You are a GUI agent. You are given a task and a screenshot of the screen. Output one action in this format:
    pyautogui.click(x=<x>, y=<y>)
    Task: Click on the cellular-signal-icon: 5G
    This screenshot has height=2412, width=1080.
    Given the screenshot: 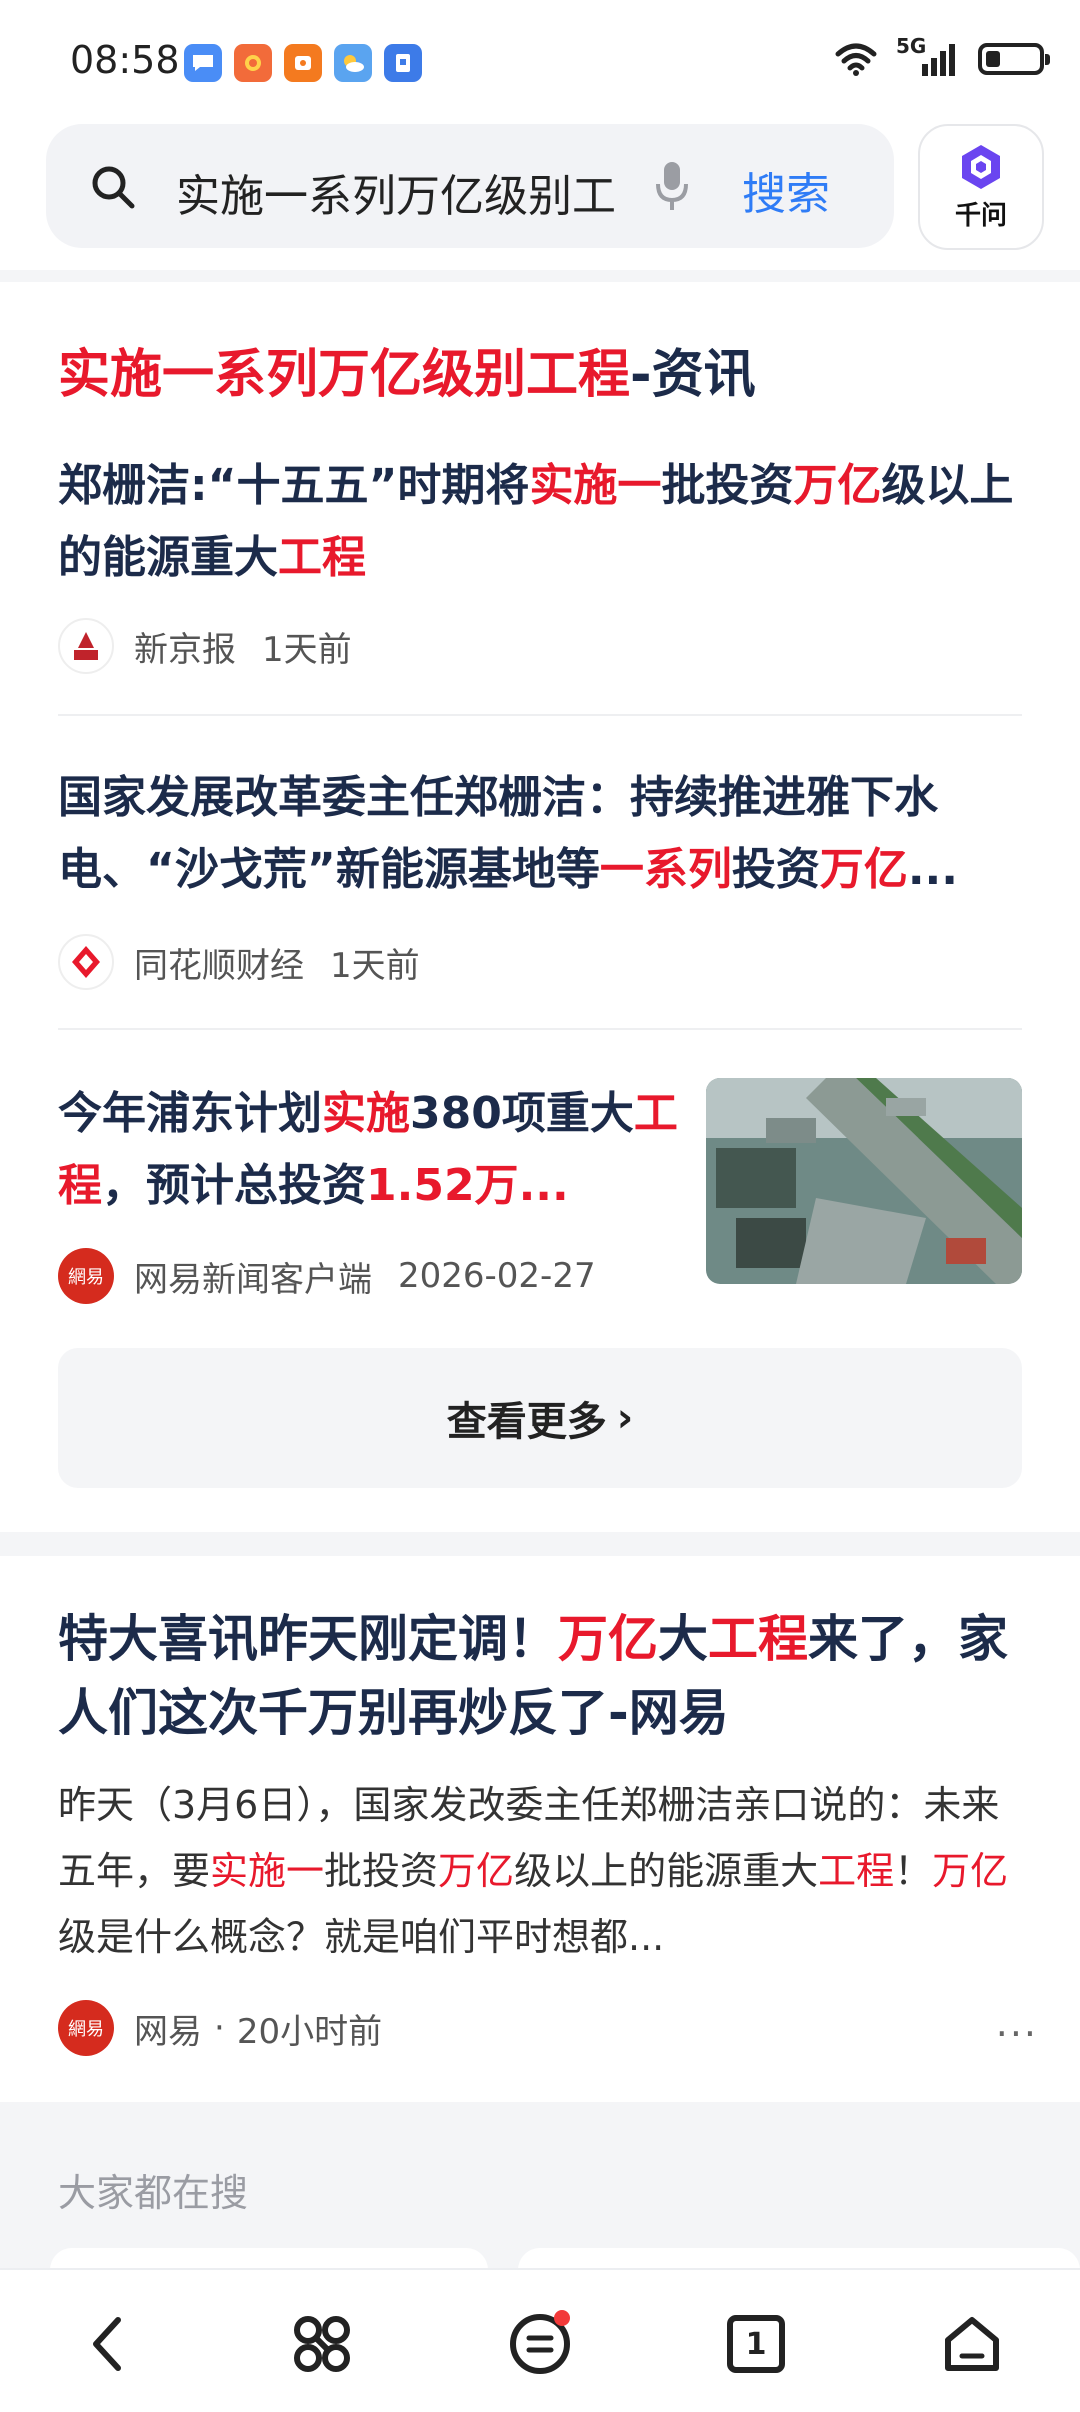 What is the action you would take?
    pyautogui.click(x=928, y=56)
    